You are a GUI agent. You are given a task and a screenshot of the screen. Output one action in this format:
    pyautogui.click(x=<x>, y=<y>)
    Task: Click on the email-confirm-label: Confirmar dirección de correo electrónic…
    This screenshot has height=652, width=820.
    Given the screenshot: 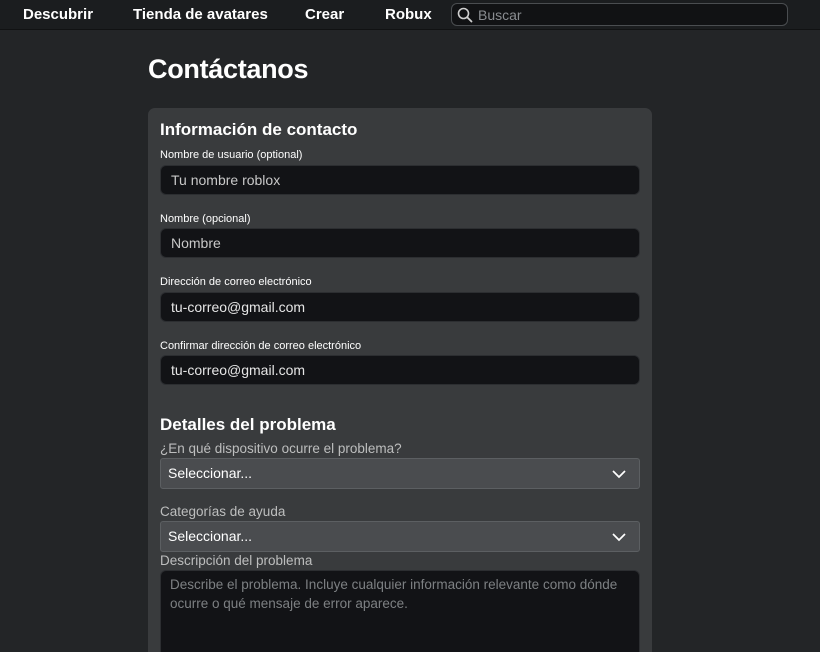 What is the action you would take?
    pyautogui.click(x=261, y=346)
    